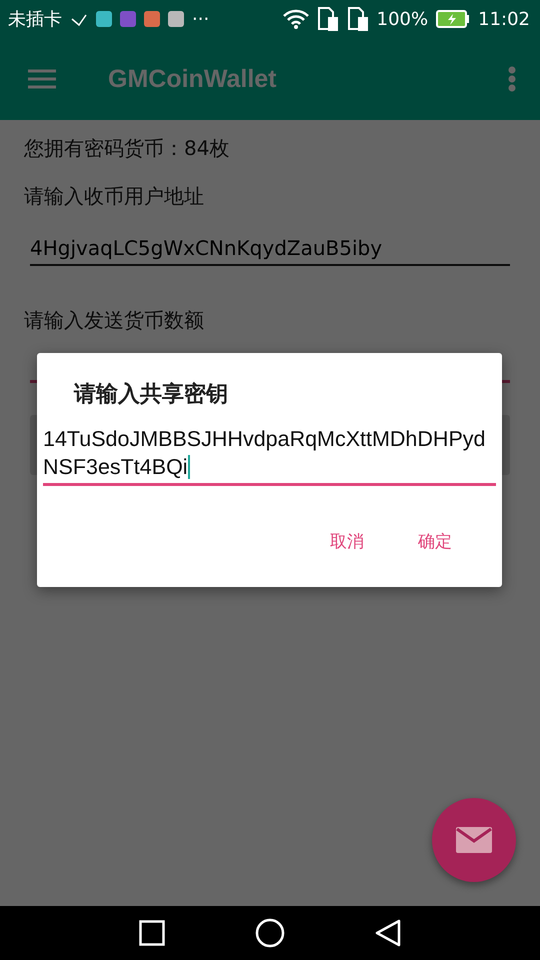 The height and width of the screenshot is (960, 540). I want to click on more-notifications-text: ···, so click(201, 19).